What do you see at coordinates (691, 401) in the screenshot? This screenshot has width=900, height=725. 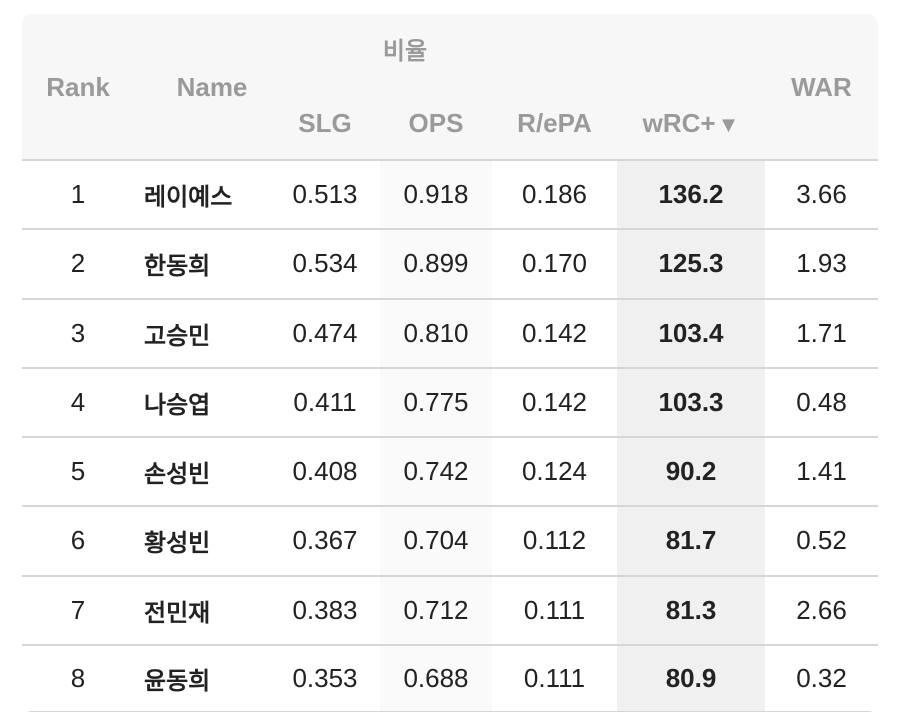 I see `cell-wrc: 103.3` at bounding box center [691, 401].